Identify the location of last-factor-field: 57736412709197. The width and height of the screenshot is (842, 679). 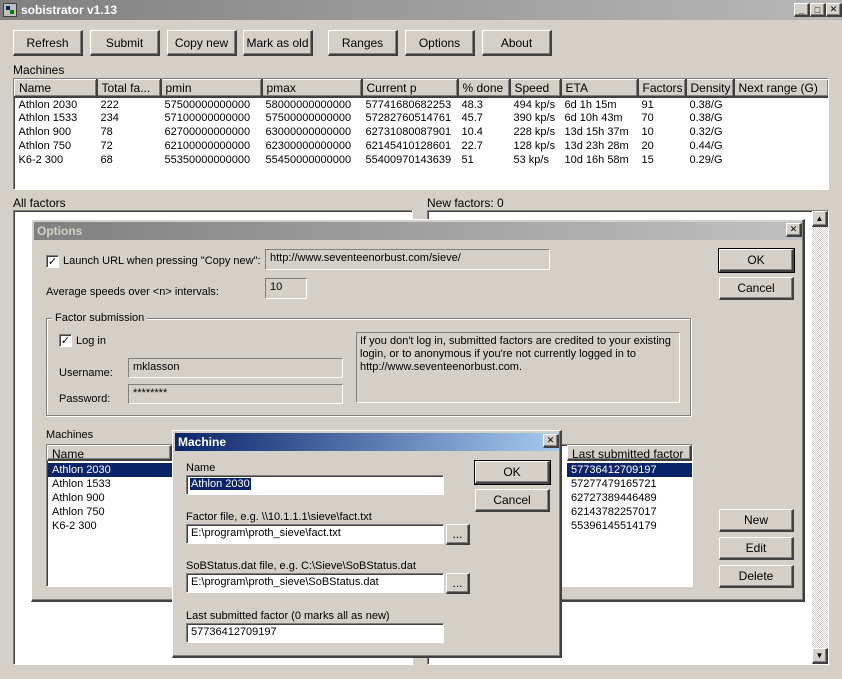
(315, 633).